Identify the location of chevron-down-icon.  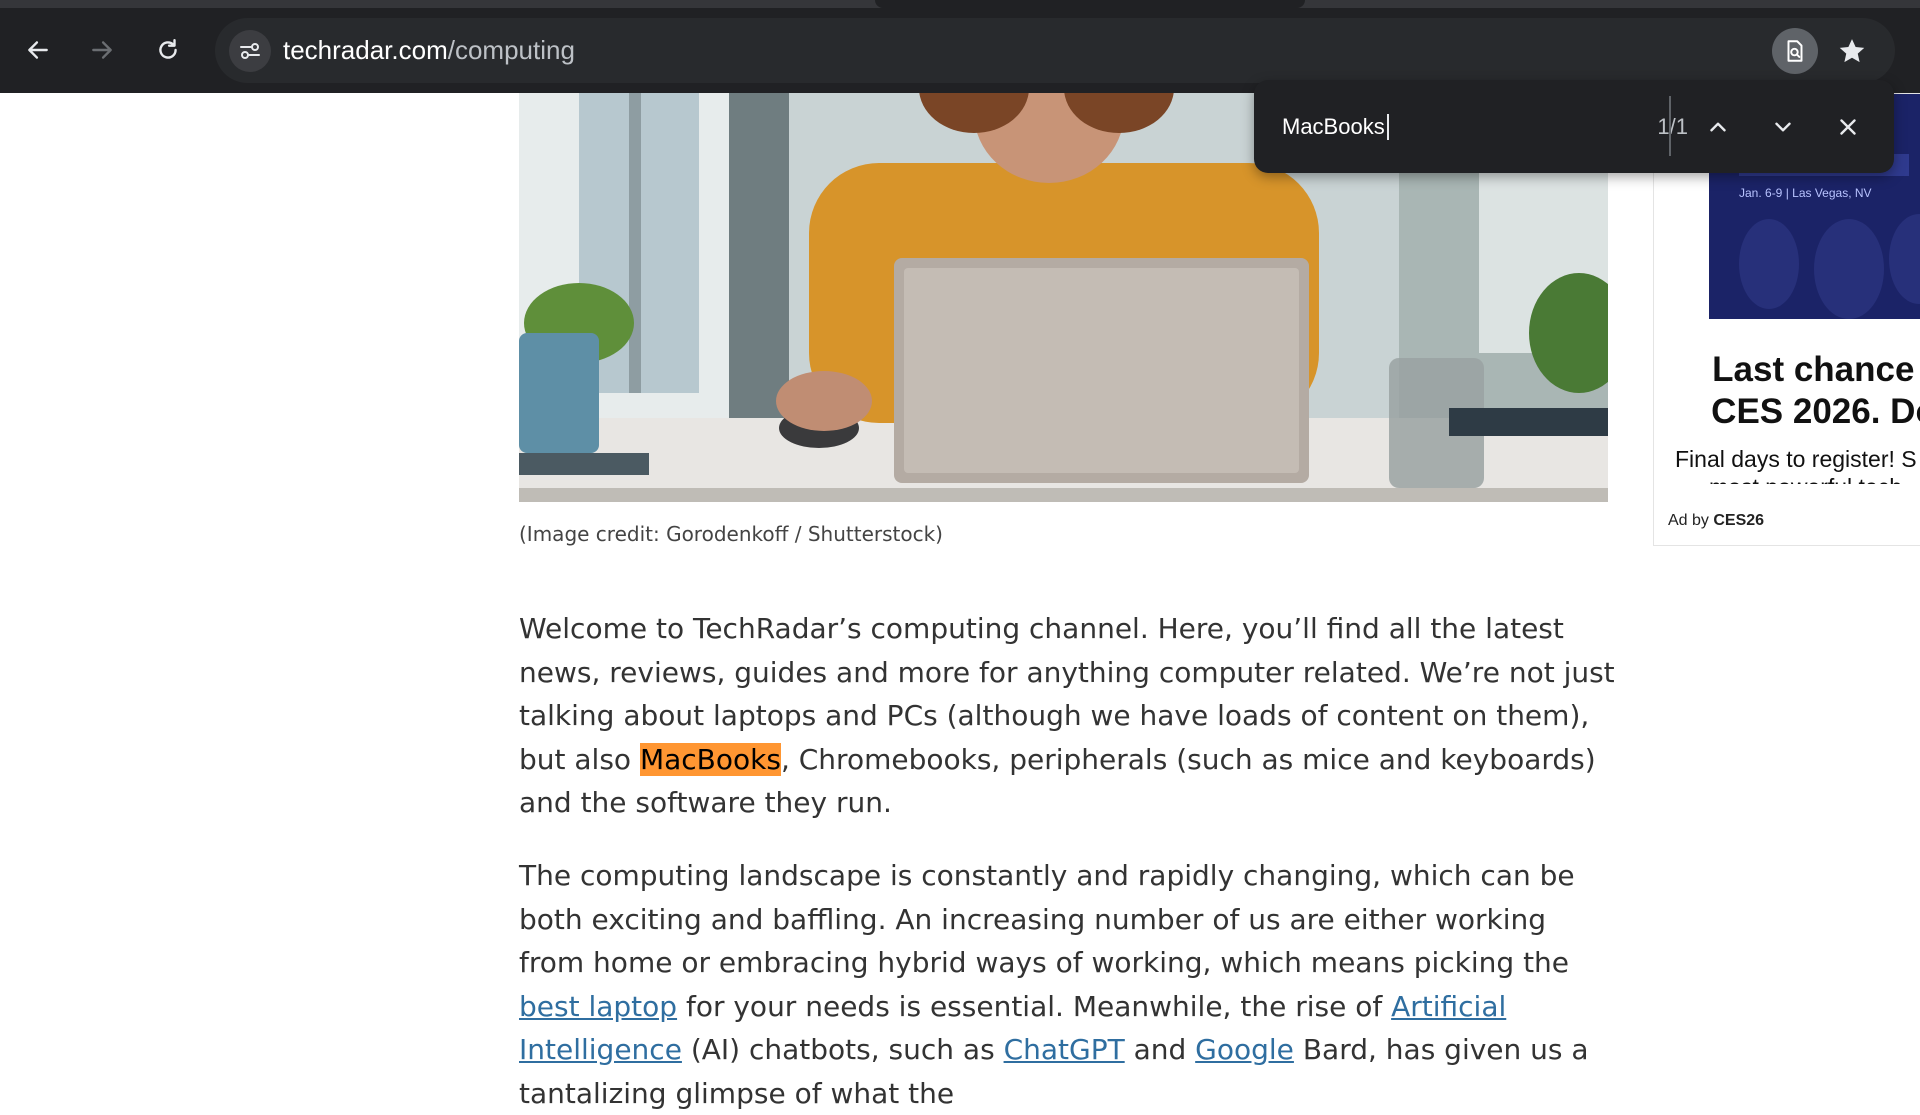
(1783, 127).